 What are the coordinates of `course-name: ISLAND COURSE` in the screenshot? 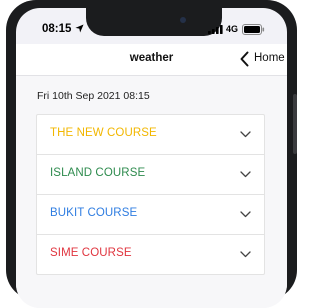 It's located at (98, 173).